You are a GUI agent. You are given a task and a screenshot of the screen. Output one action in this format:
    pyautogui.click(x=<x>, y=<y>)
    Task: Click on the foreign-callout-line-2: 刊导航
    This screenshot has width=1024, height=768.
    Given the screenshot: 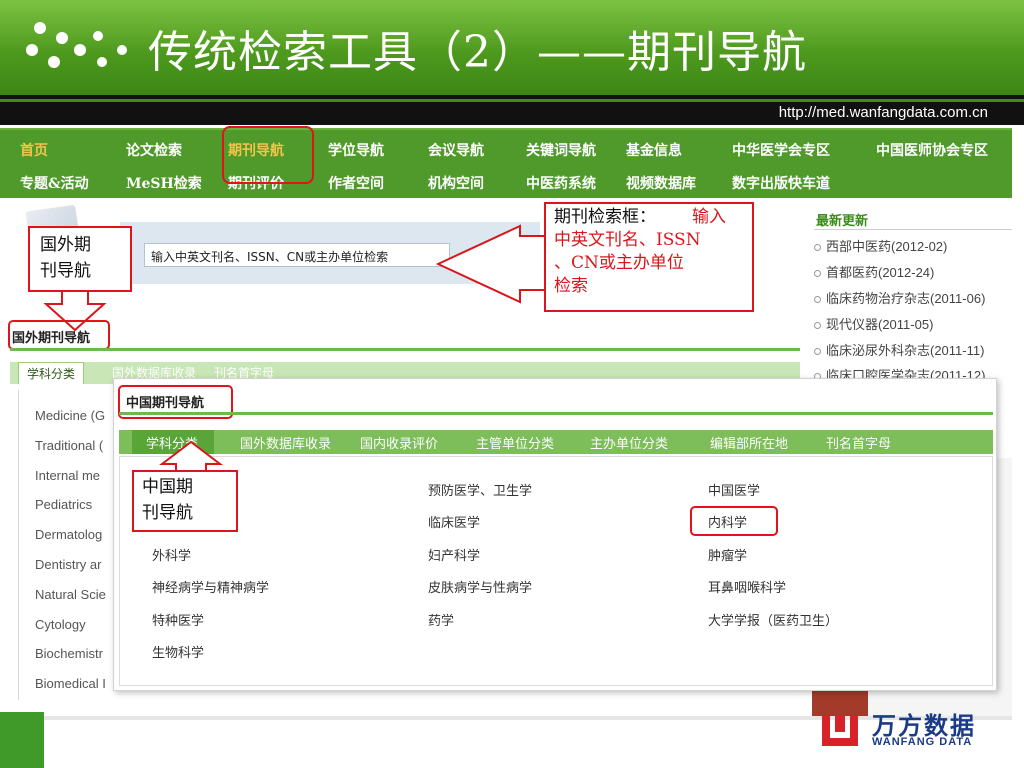 What is the action you would take?
    pyautogui.click(x=65, y=271)
    